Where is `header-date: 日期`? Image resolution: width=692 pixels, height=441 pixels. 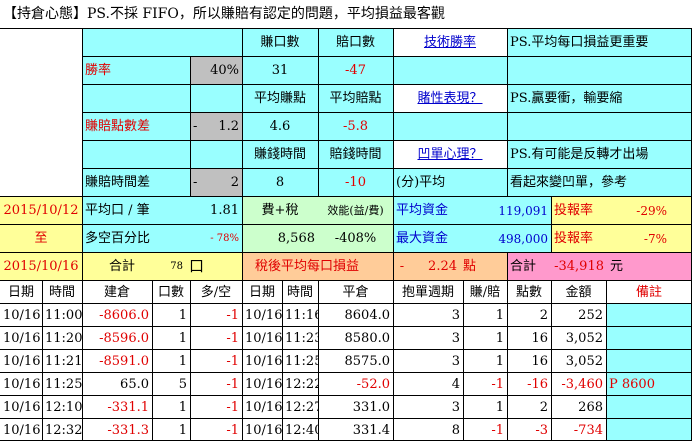 header-date: 日期 is located at coordinates (20, 292).